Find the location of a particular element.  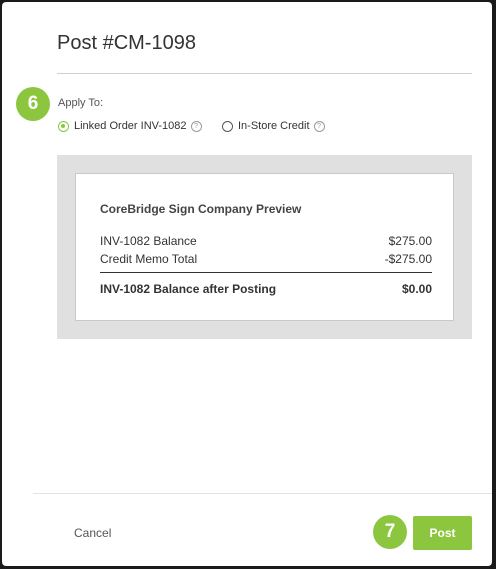

post-button: Post is located at coordinates (442, 533).